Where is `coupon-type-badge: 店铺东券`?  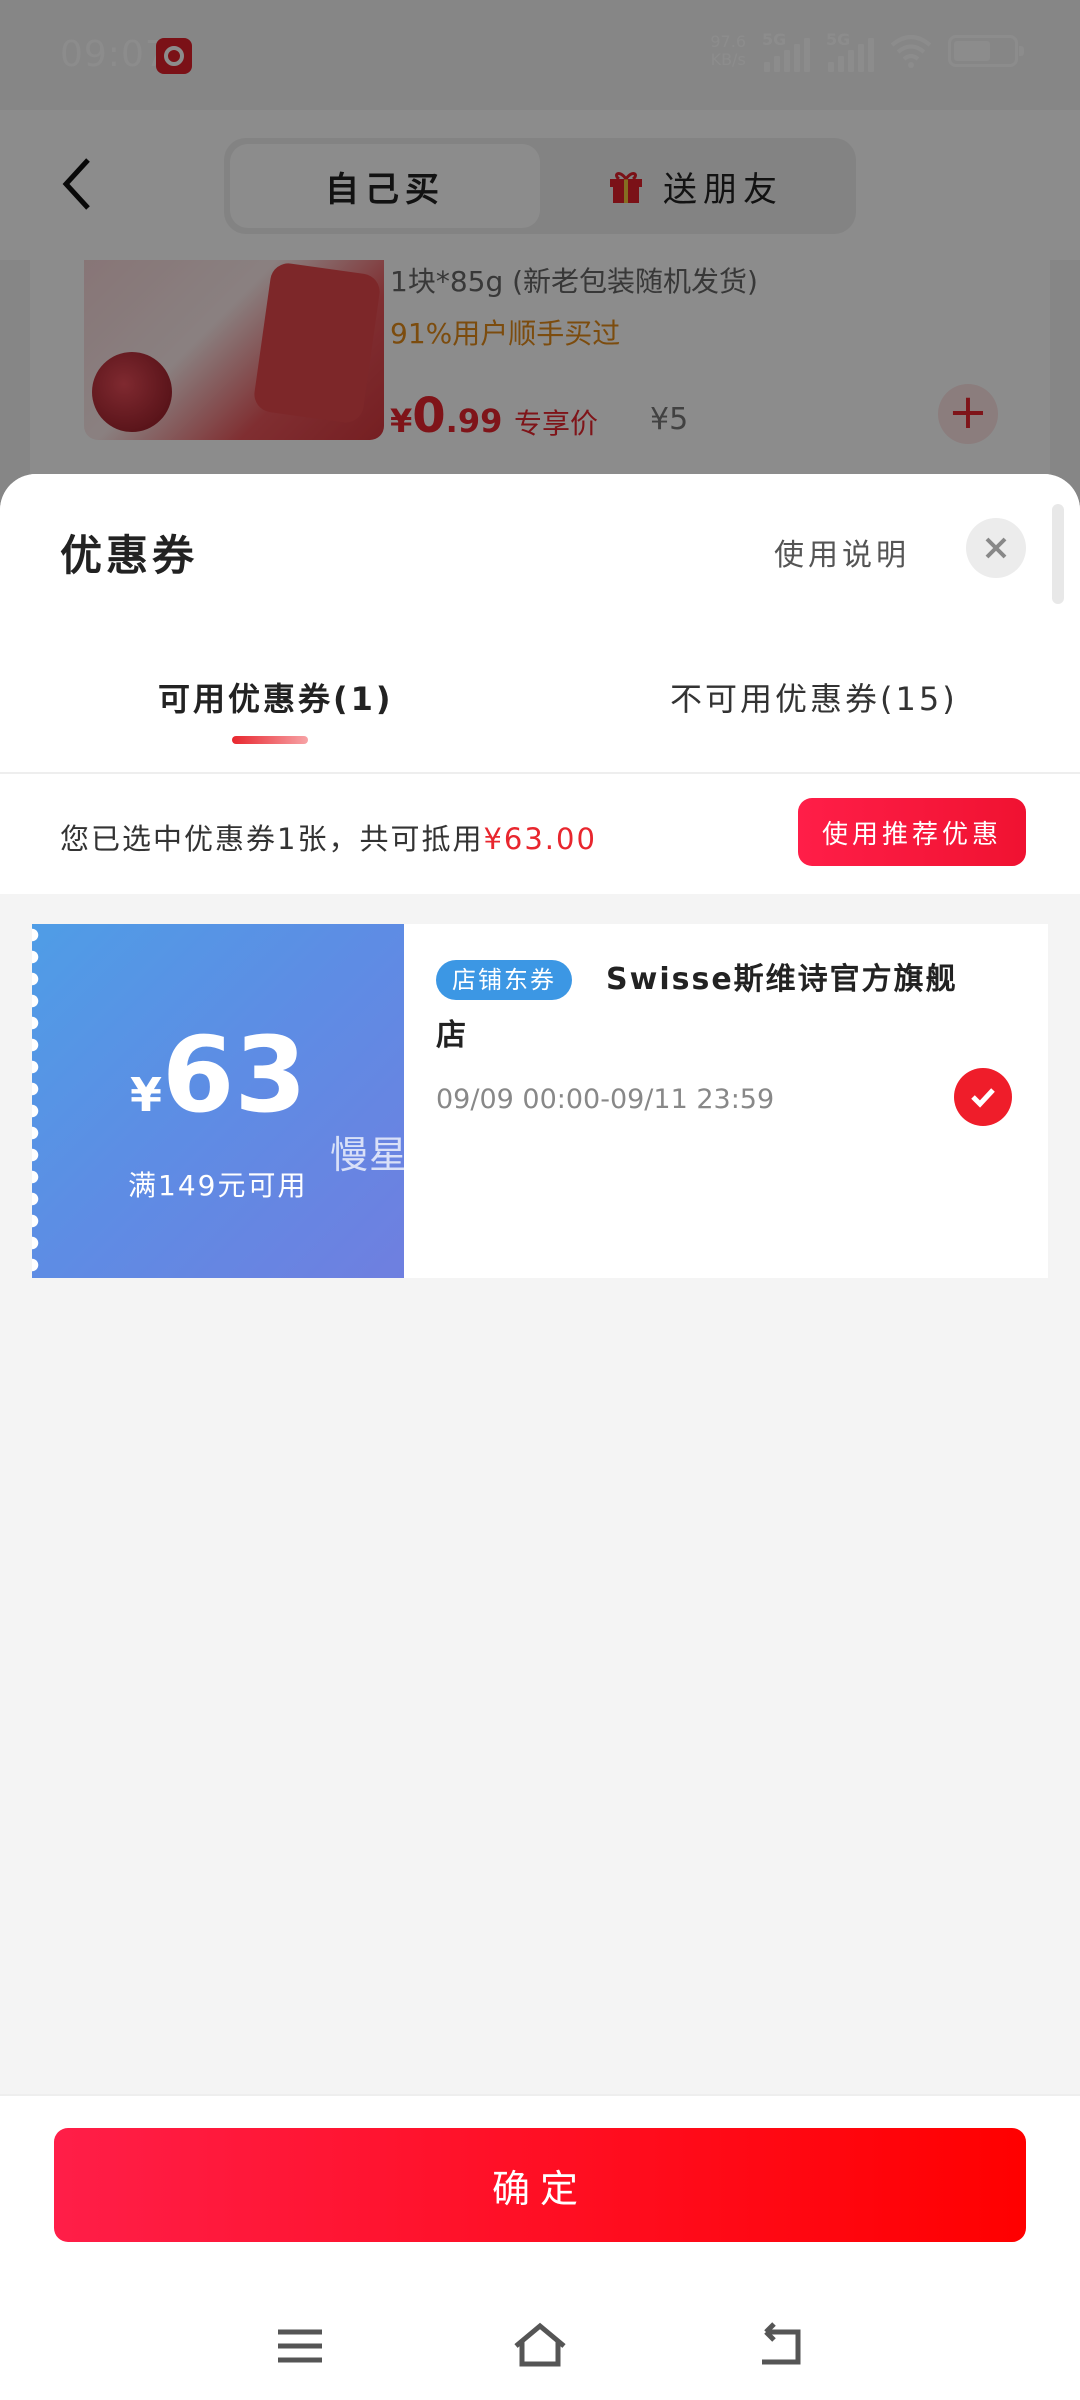
coupon-type-badge: 店铺东券 is located at coordinates (504, 980).